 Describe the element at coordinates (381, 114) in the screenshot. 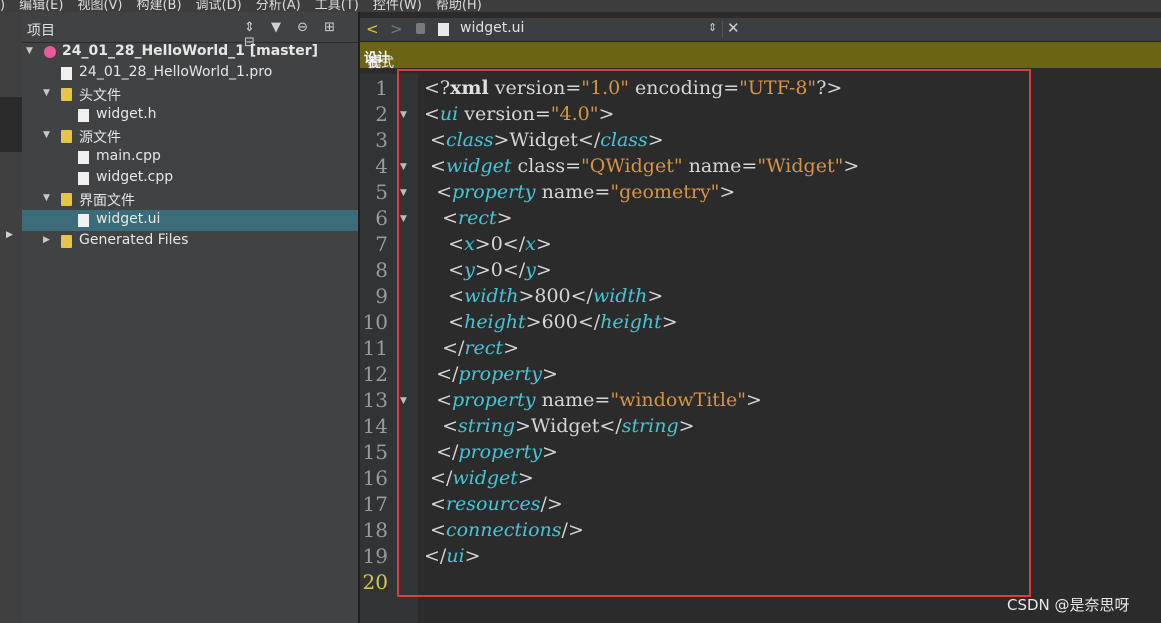

I see `line-number: 2` at that location.